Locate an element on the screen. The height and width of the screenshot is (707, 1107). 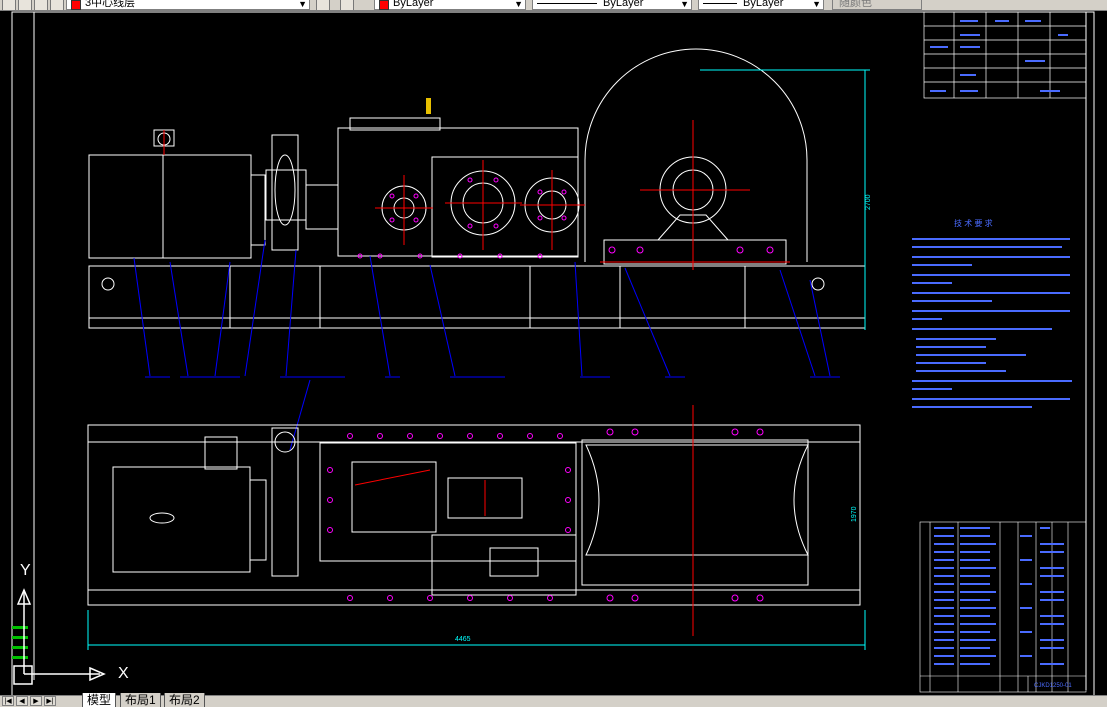
plotstyle-dropdown: 随颜色 is located at coordinates (877, 5).